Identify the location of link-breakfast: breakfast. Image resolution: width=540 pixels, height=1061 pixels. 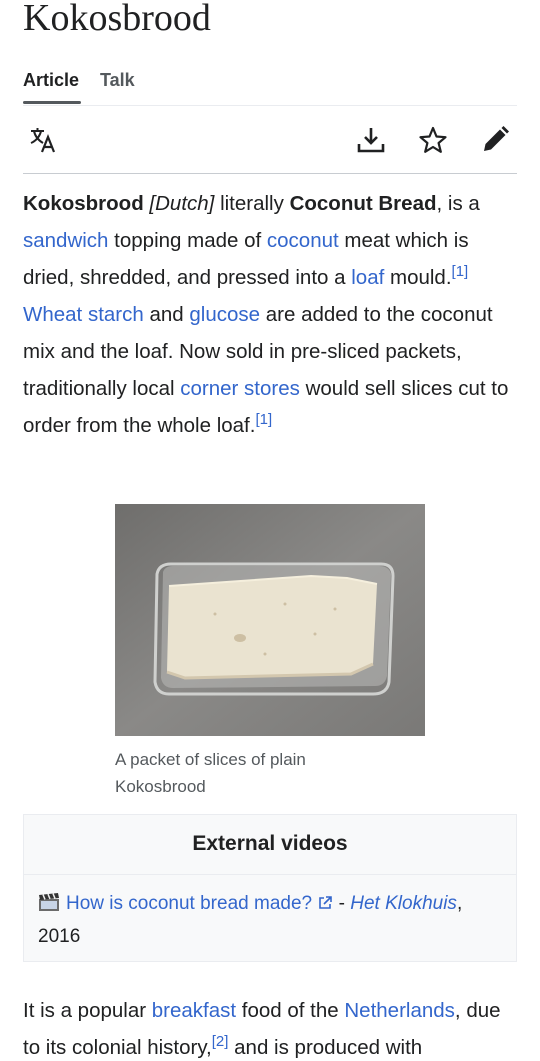
(194, 1010).